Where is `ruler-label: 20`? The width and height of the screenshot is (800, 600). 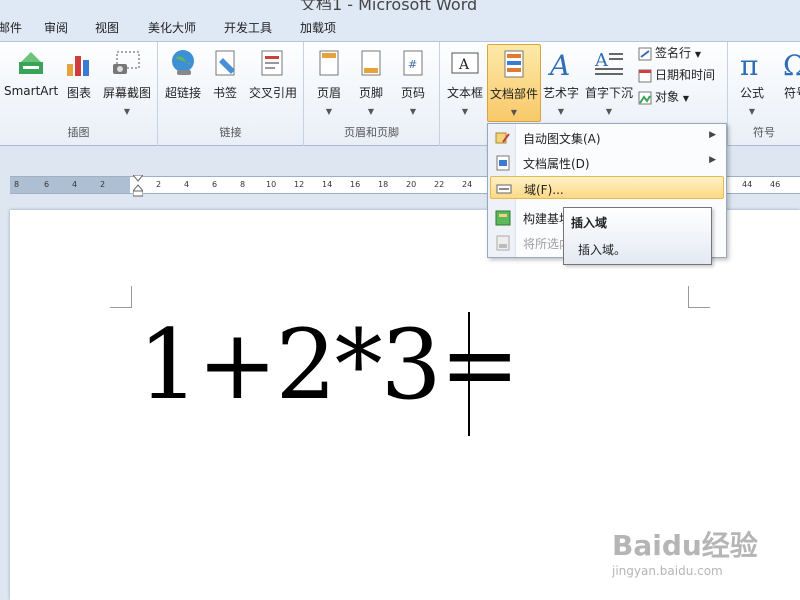 ruler-label: 20 is located at coordinates (411, 184).